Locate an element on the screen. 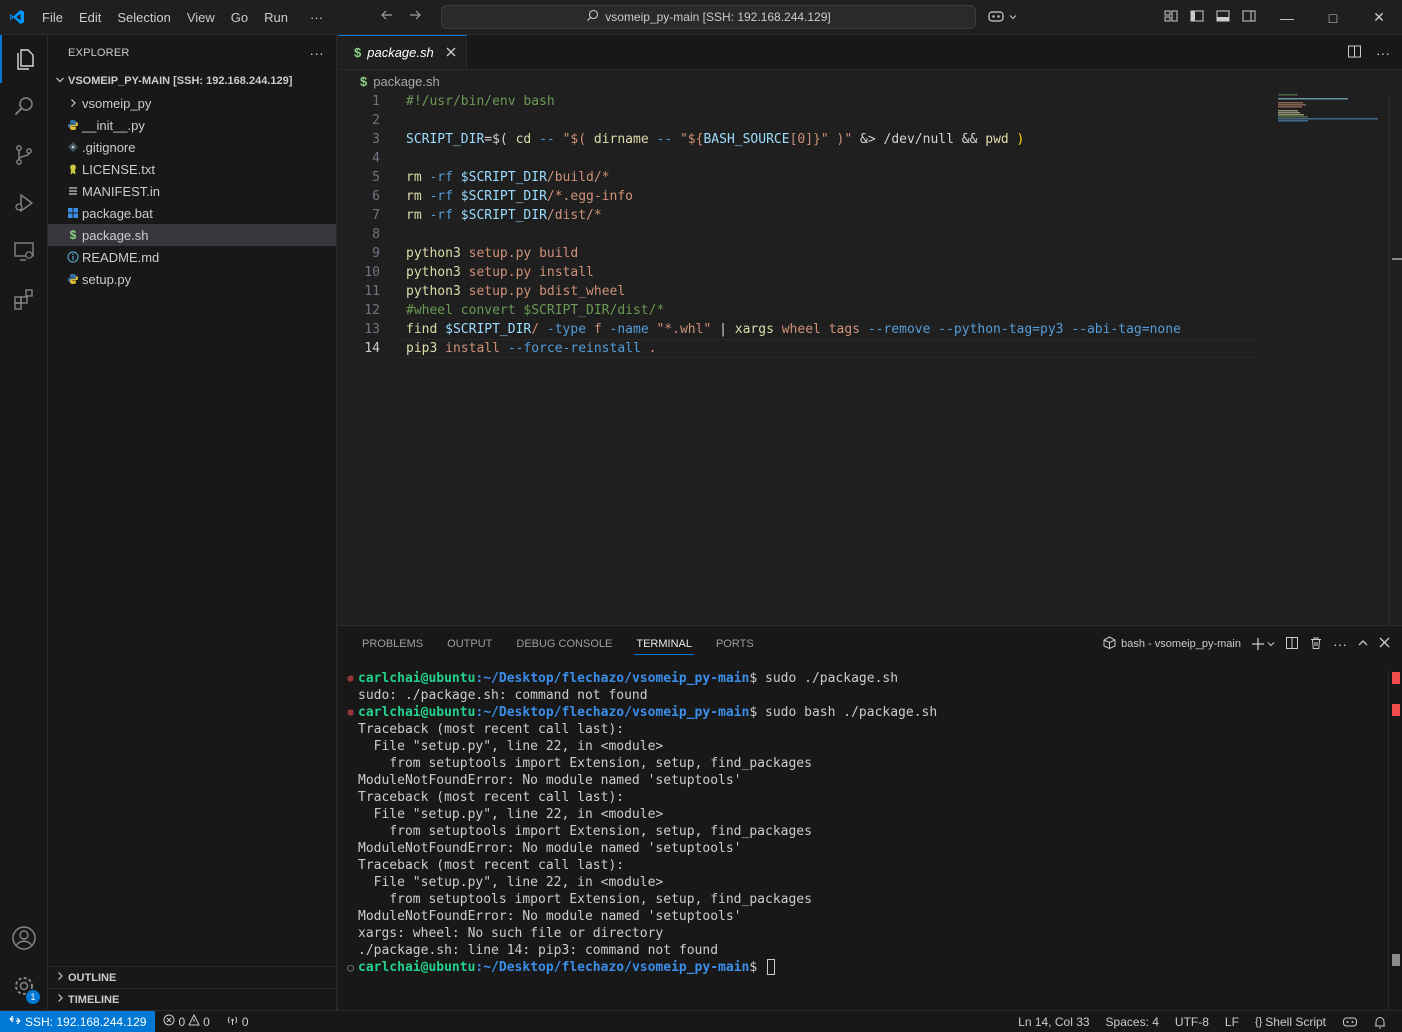  search-view-icon is located at coordinates (24, 107).